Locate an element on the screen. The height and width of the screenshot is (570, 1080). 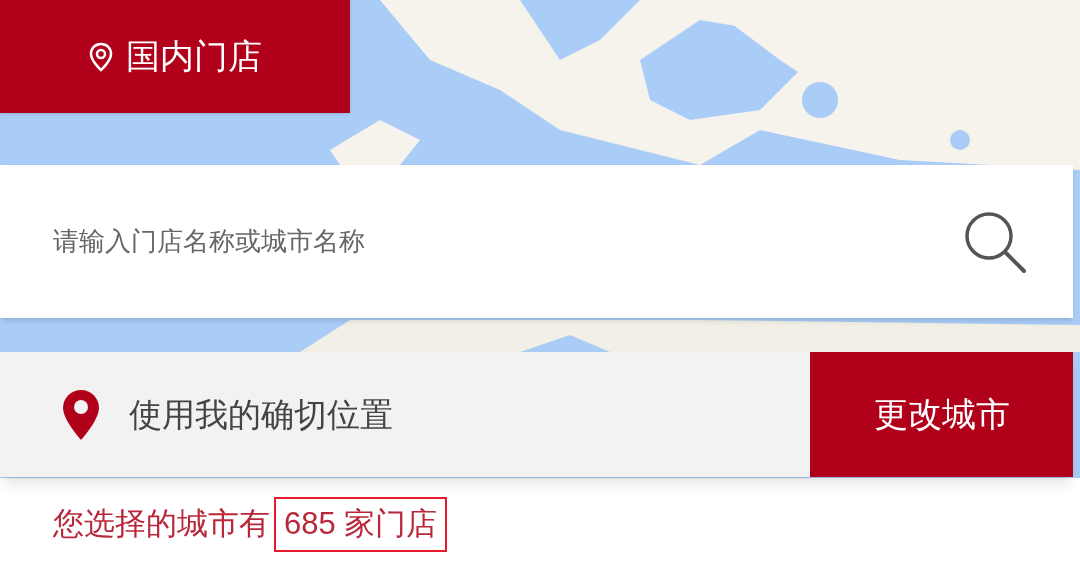
location-pin-icon is located at coordinates (101, 56).